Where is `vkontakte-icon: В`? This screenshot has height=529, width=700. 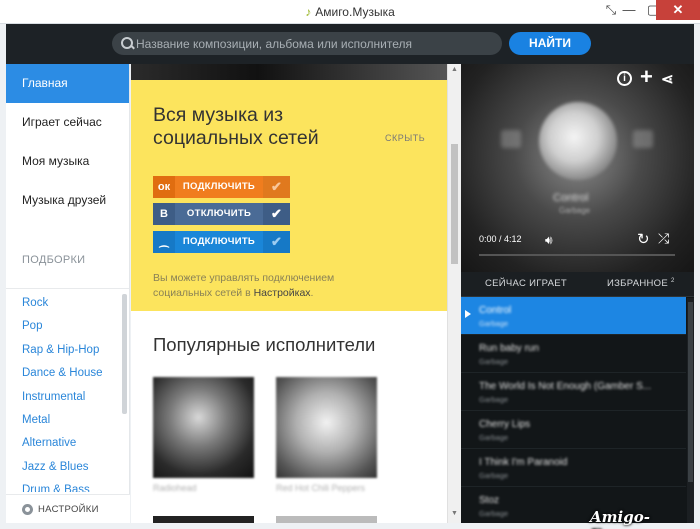 vkontakte-icon: В is located at coordinates (164, 214).